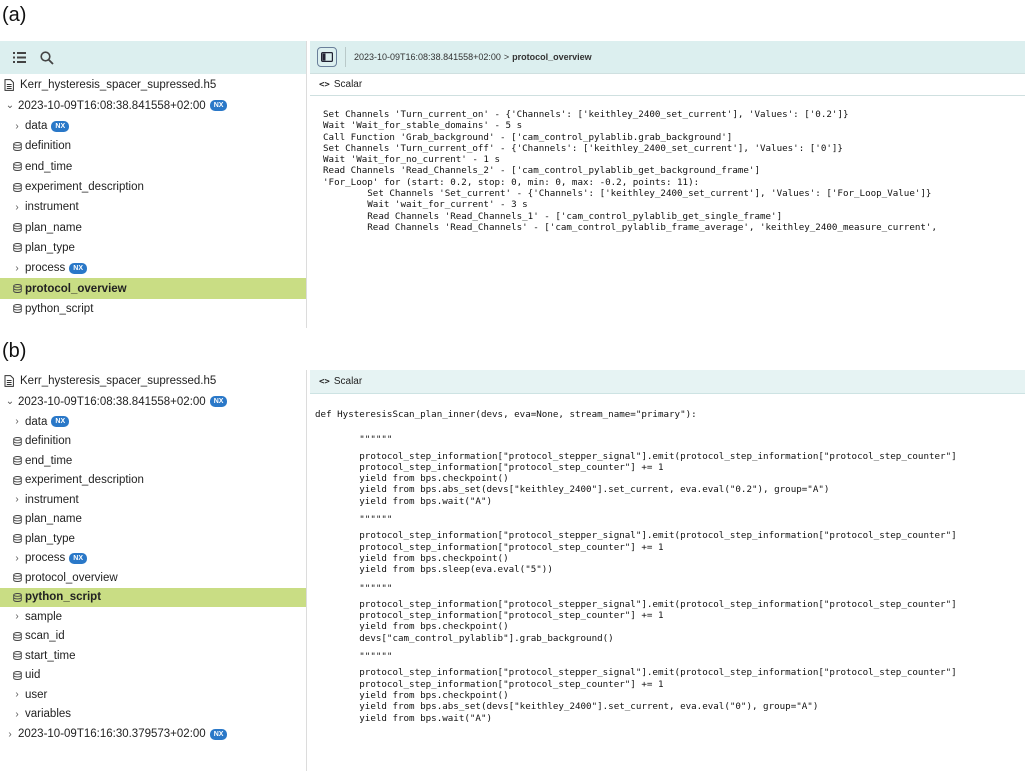  I want to click on sidebar-toolbar, so click(153, 57).